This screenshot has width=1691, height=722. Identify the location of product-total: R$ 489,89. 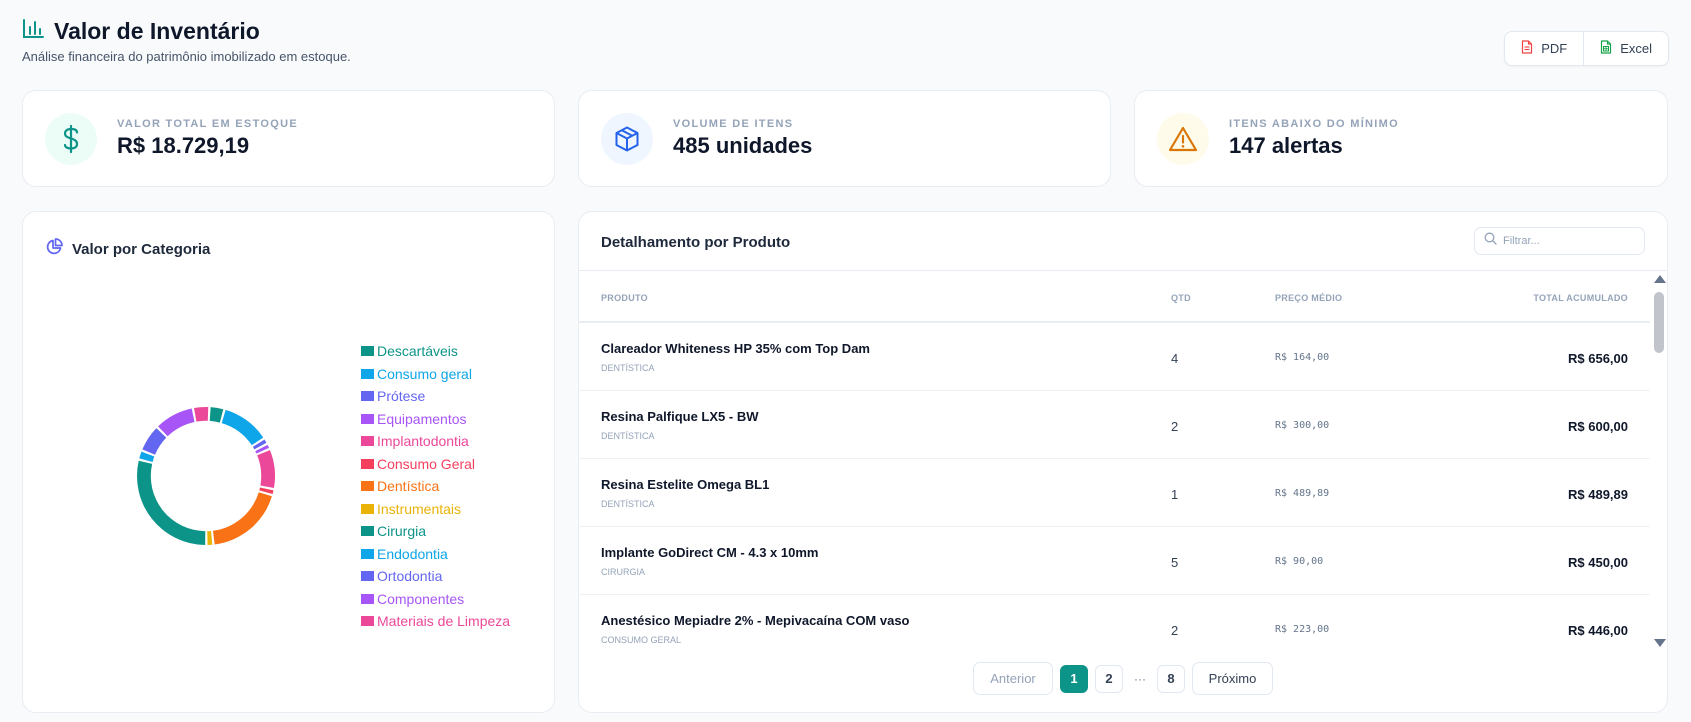
(1598, 494).